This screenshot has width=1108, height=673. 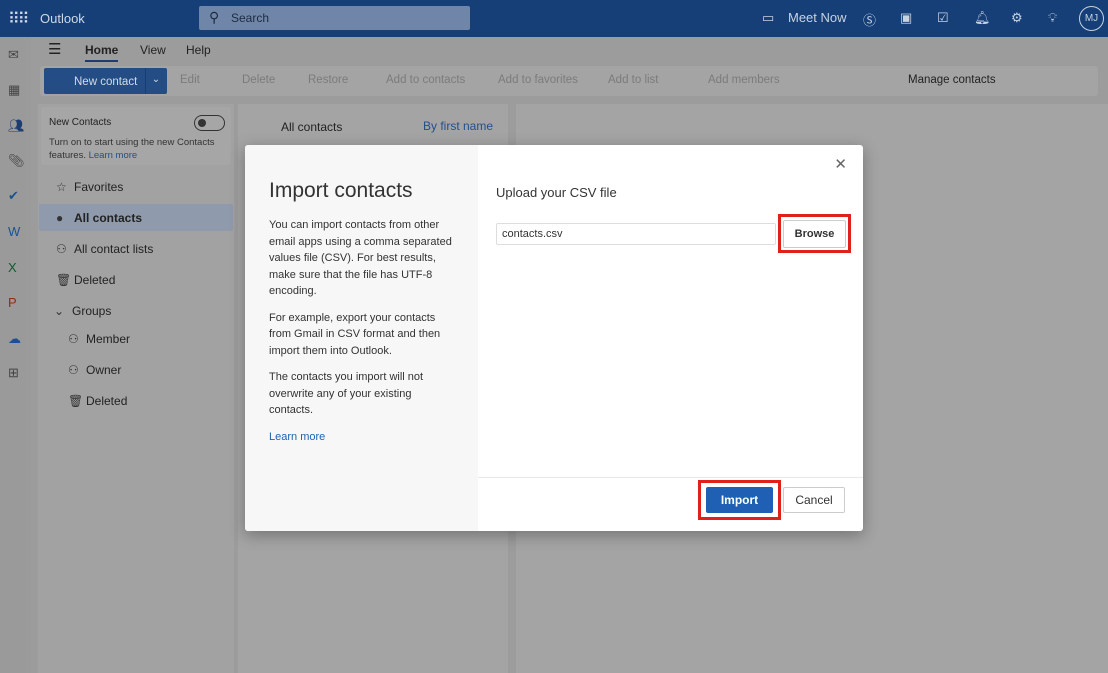 What do you see at coordinates (425, 80) in the screenshot?
I see `add-to-contacts-button: Add to contacts` at bounding box center [425, 80].